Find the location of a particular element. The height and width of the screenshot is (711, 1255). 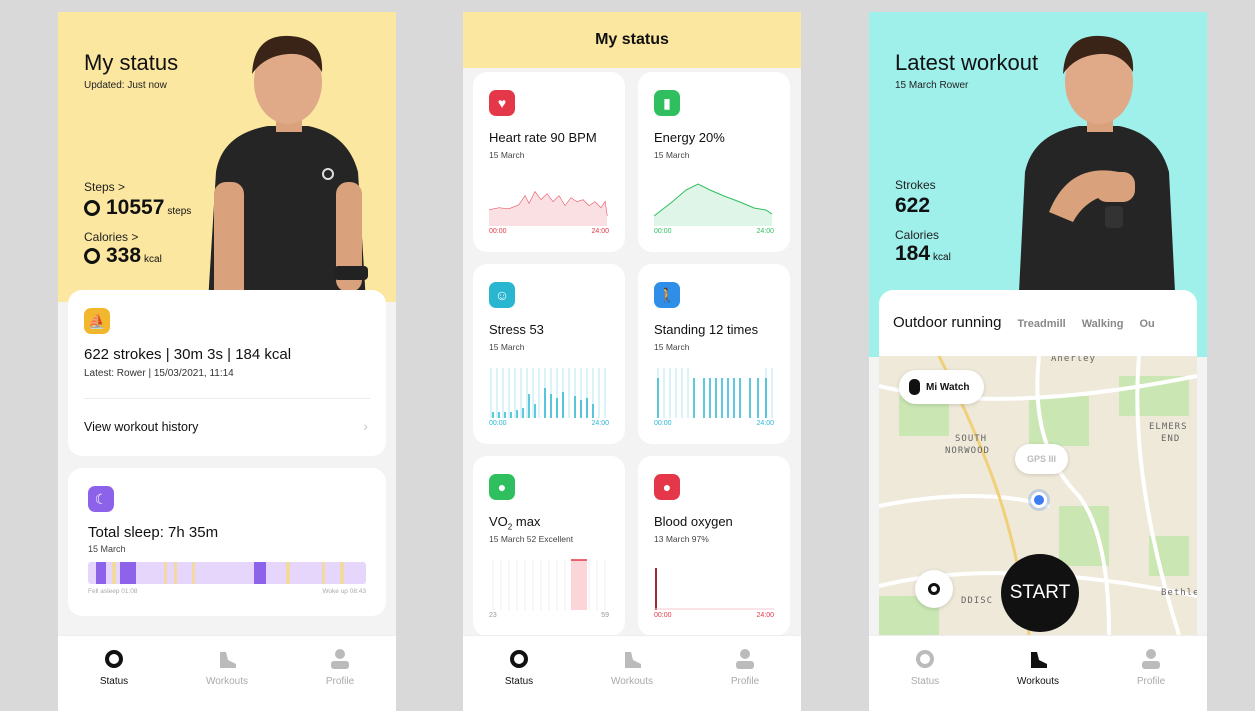

chevron-right-icon: › is located at coordinates (365, 426).